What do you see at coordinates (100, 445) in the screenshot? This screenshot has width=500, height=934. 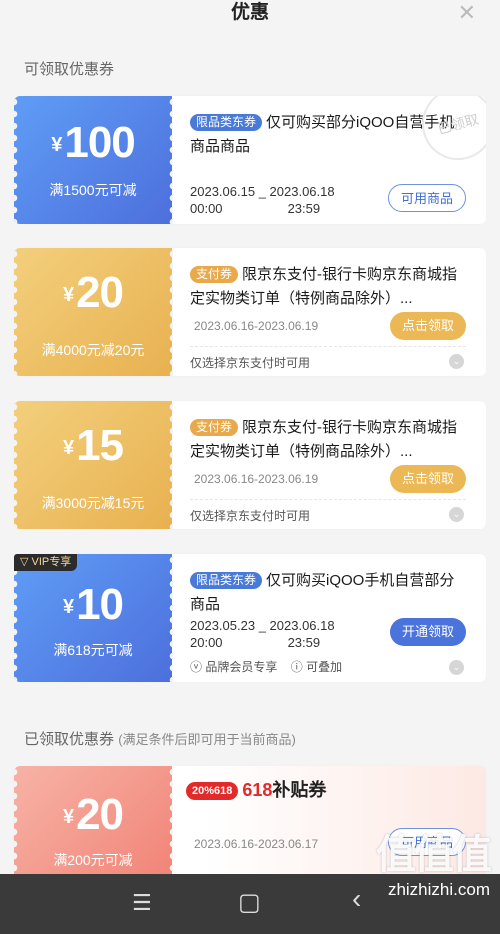 I see `coupon-amount: 15` at bounding box center [100, 445].